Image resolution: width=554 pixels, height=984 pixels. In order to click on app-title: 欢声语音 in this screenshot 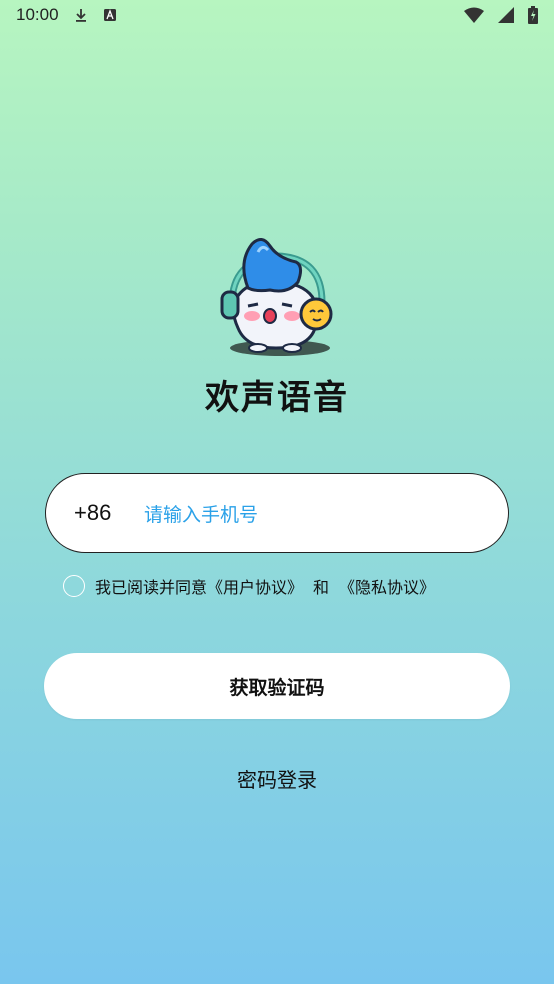, I will do `click(277, 398)`.